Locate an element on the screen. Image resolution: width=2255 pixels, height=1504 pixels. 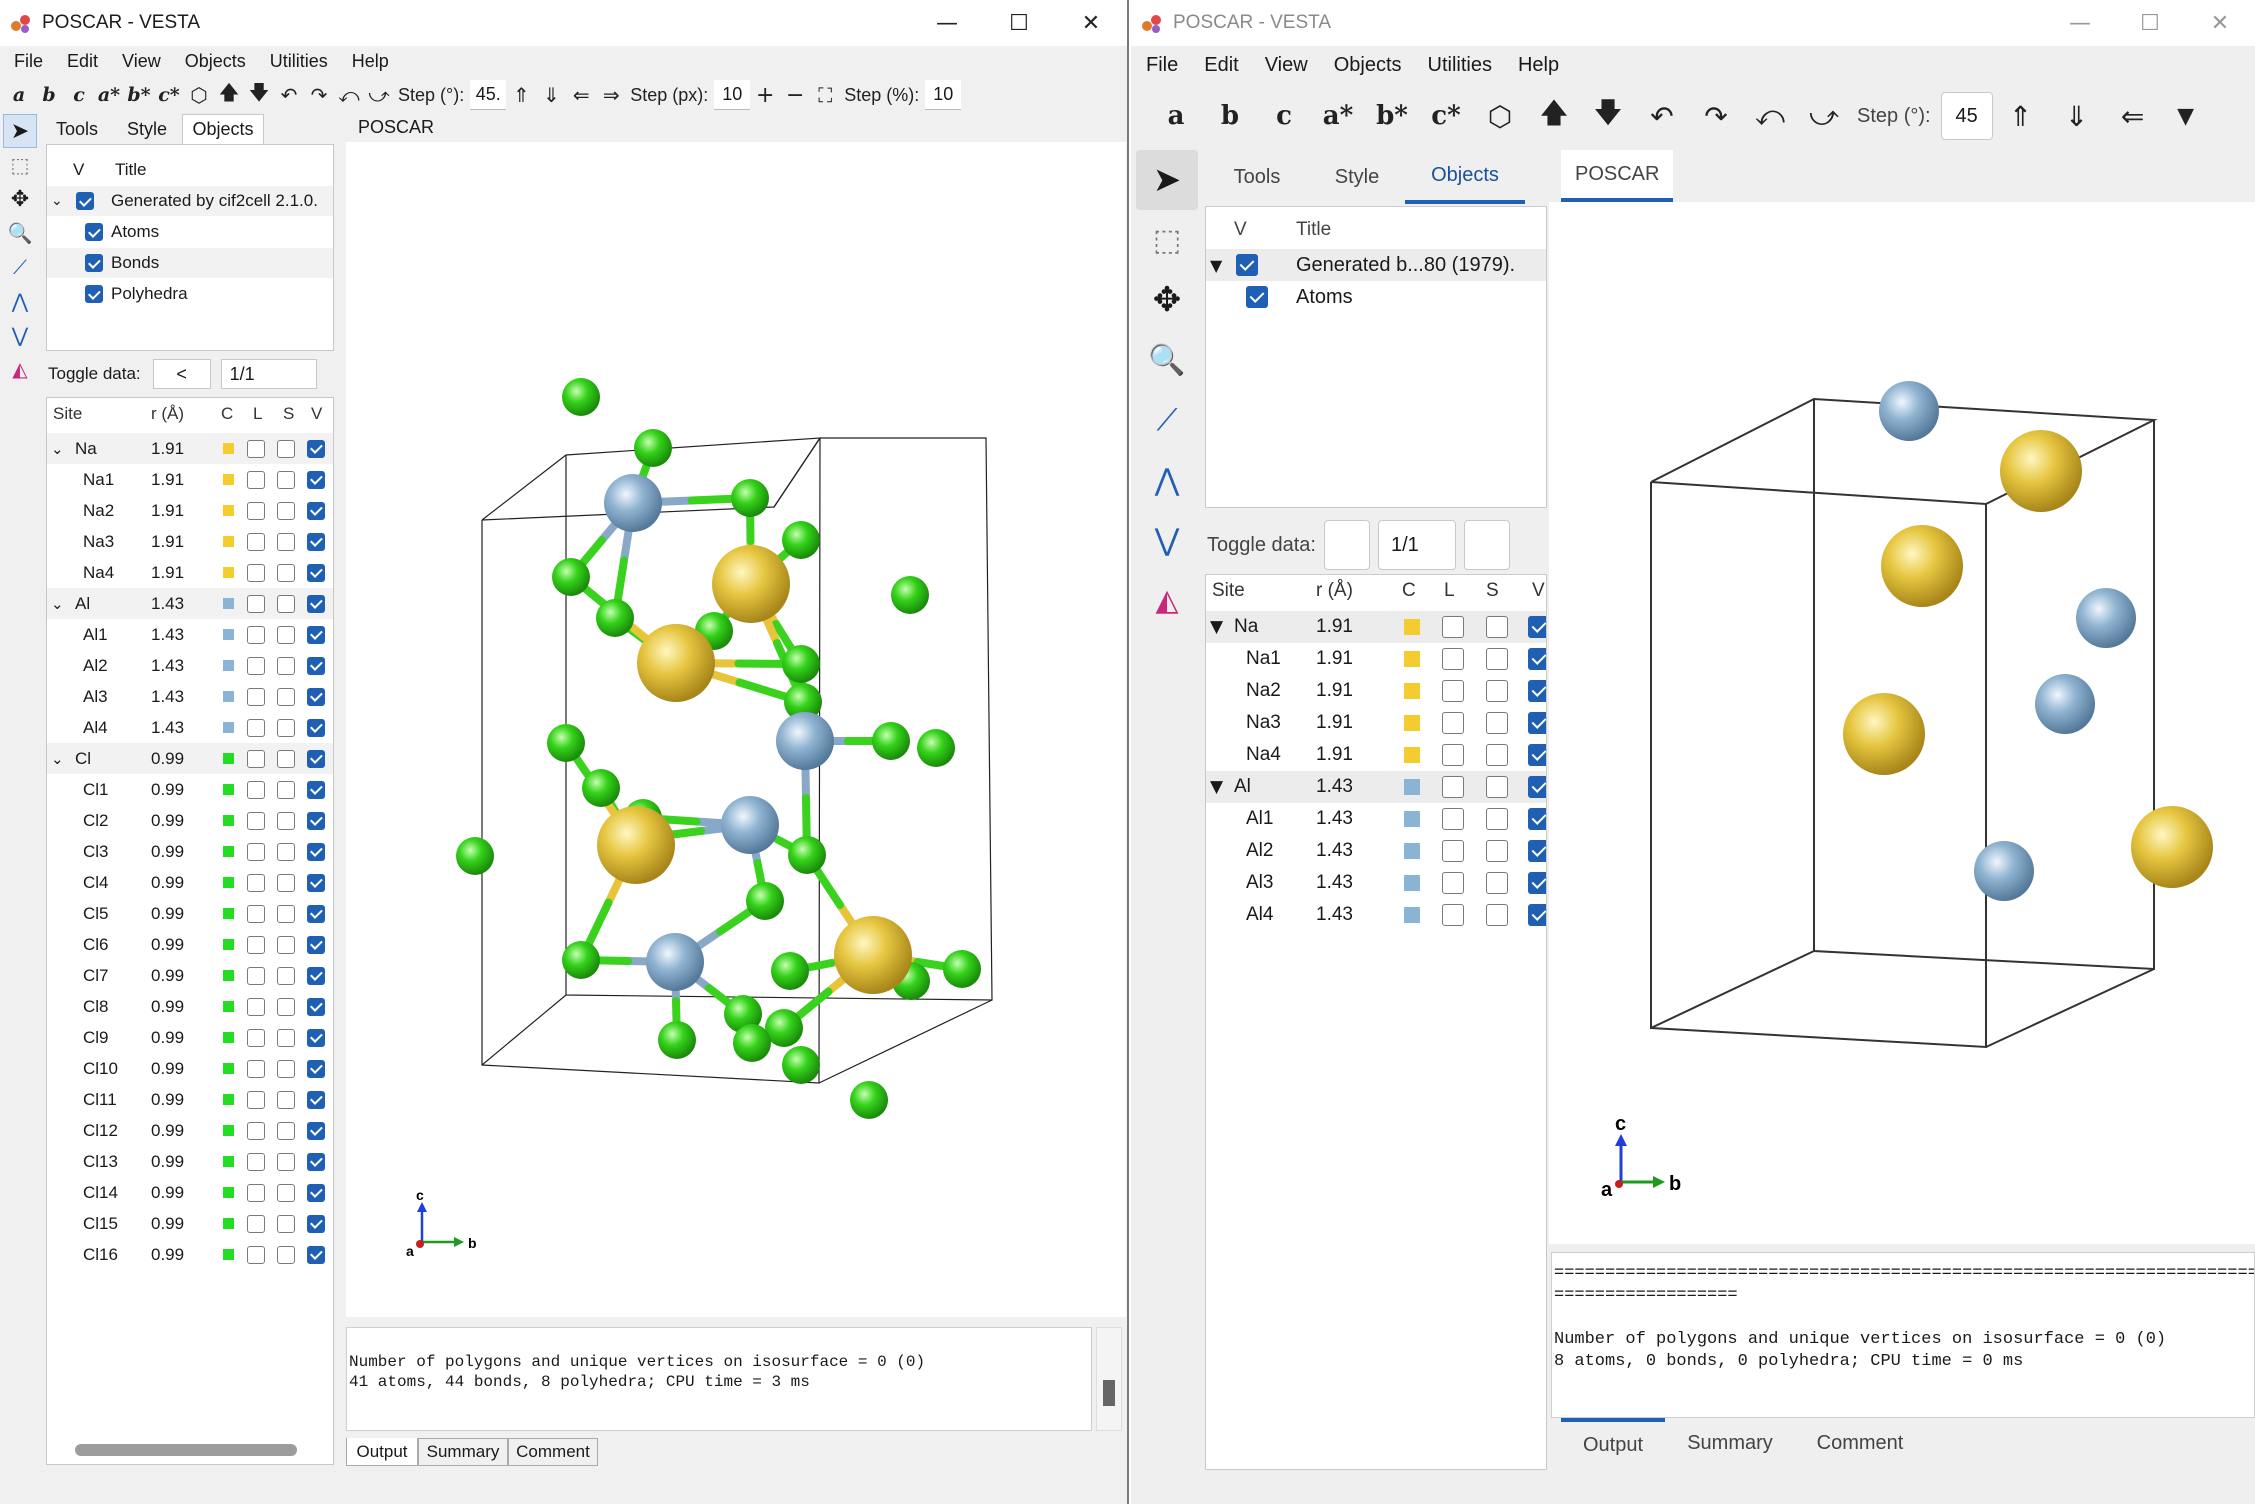
aluminum-atom is located at coordinates (805, 741).